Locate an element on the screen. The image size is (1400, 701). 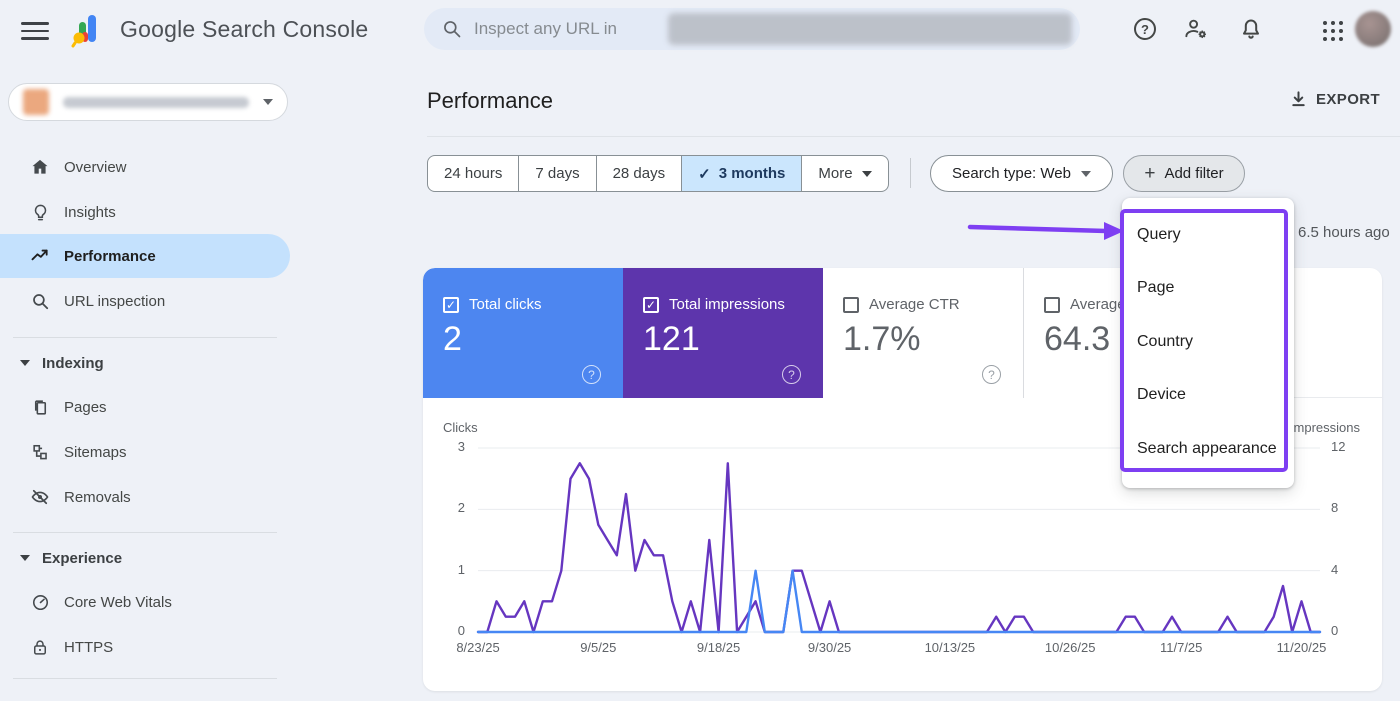
x-axis-tick: 10/26/25 is located at coordinates (1070, 647).